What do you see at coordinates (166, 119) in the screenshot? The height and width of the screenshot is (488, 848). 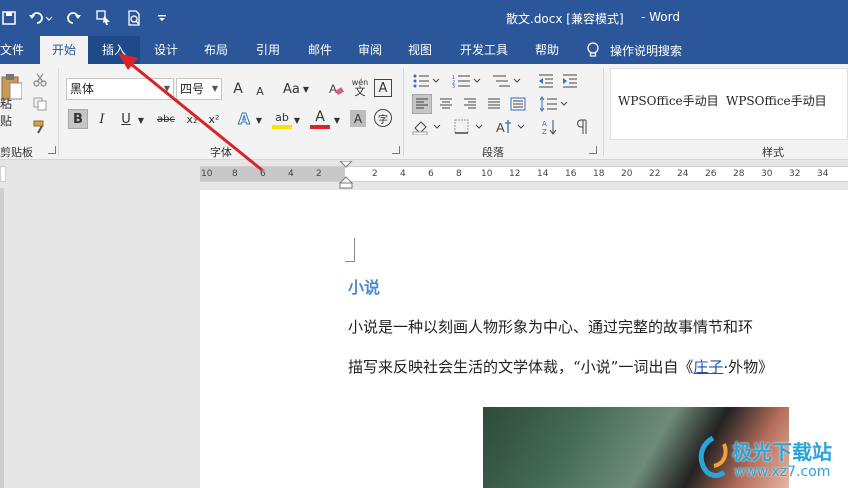 I see `strikethrough-button: abc` at bounding box center [166, 119].